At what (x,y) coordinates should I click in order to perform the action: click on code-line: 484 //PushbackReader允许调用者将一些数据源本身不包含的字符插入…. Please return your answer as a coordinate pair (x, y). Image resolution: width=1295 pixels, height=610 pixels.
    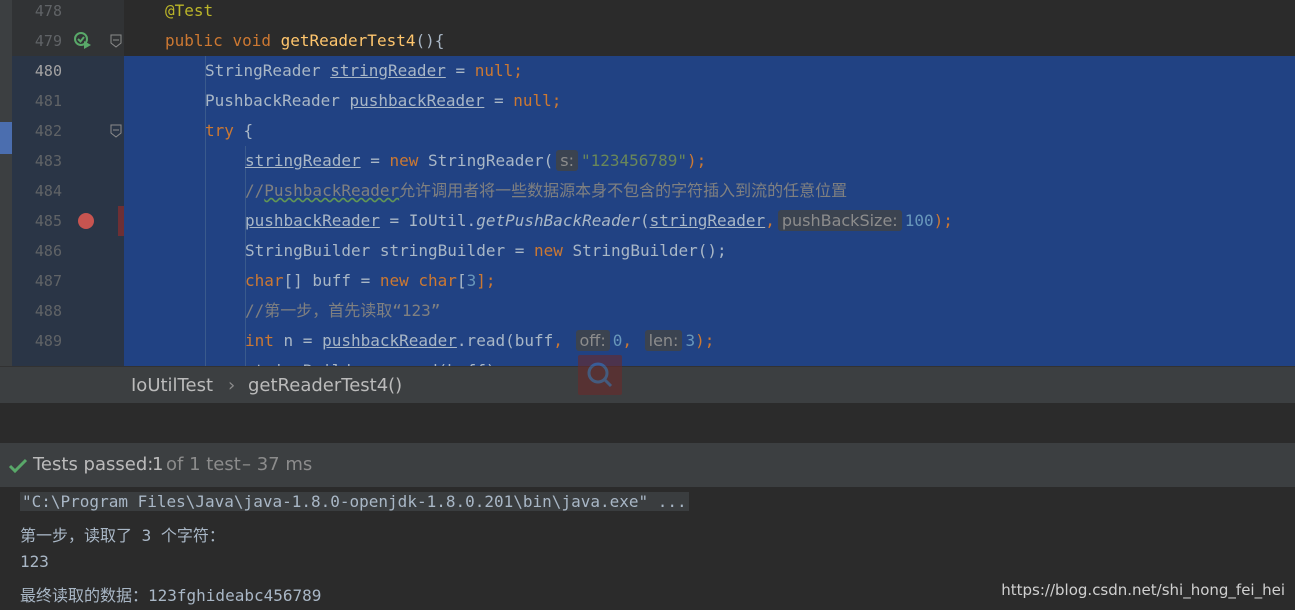
    Looking at the image, I should click on (647, 191).